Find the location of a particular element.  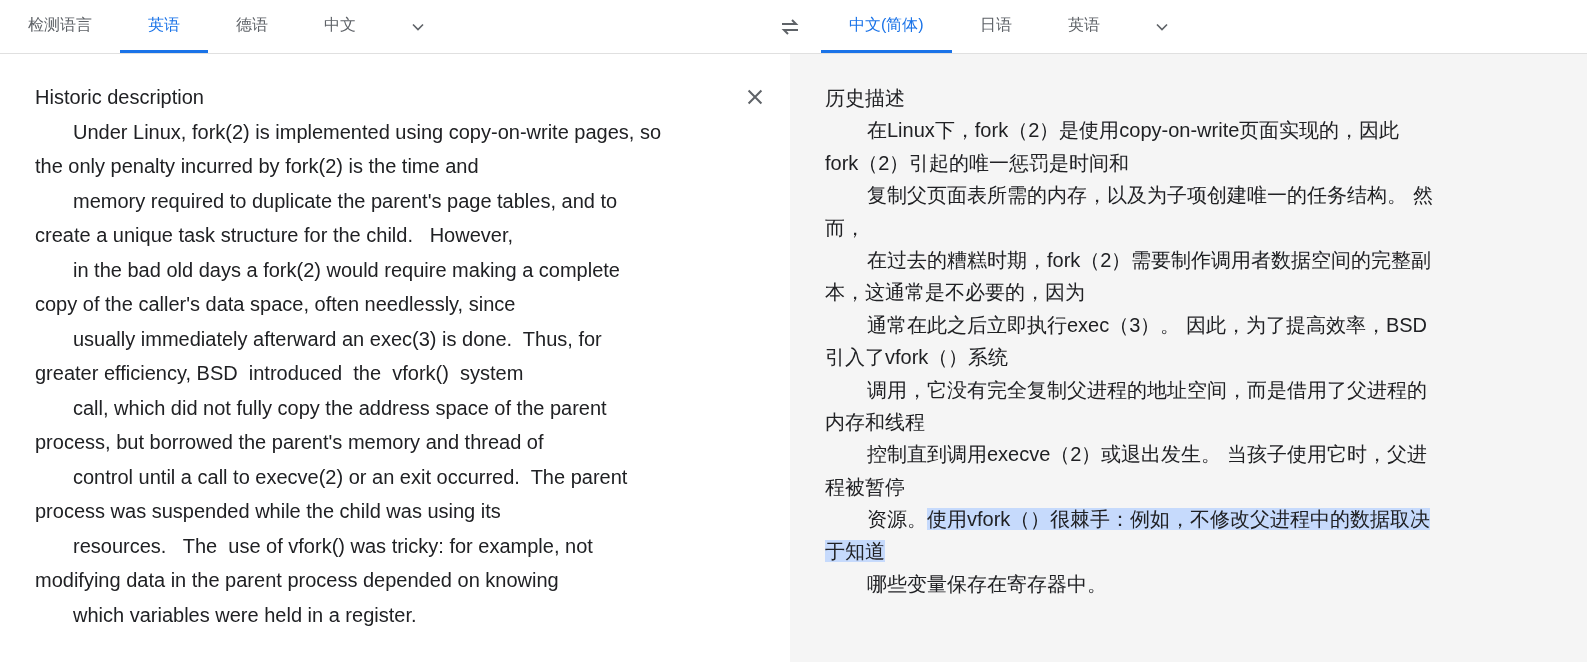

source-text-line: usually immediately afterward an exec(3) is done. Thus, for is located at coordinates (337, 339).